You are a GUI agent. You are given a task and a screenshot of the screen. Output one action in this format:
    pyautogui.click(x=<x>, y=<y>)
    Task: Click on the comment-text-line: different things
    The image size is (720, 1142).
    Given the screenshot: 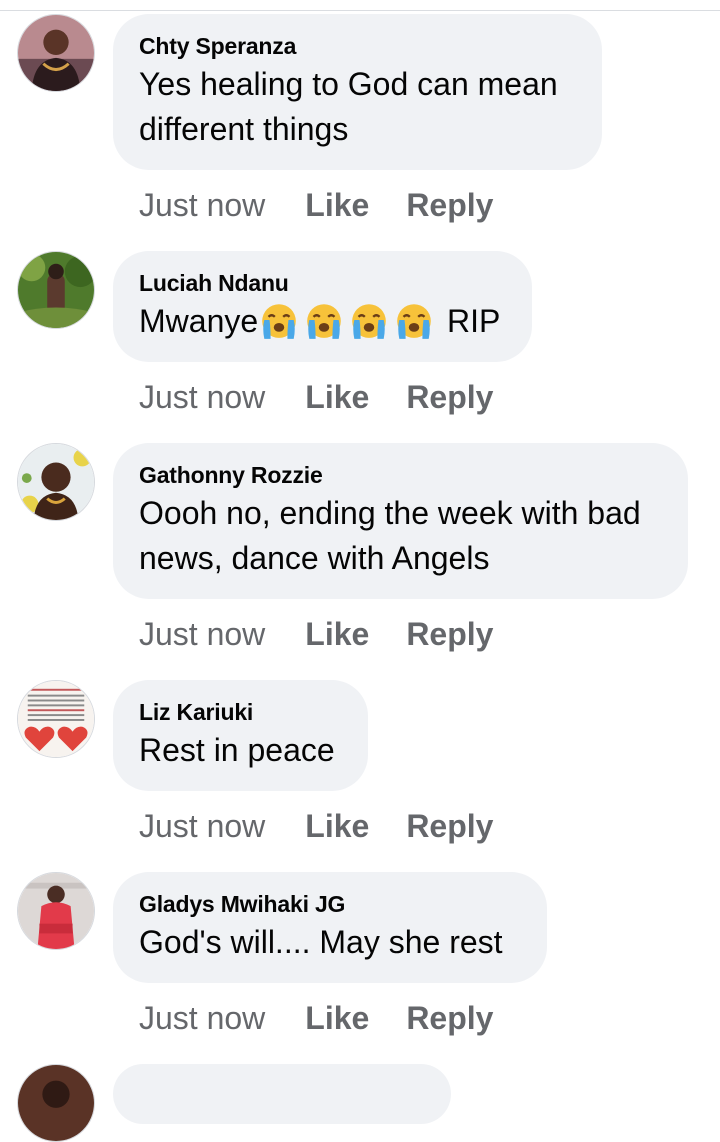 What is the action you would take?
    pyautogui.click(x=244, y=129)
    